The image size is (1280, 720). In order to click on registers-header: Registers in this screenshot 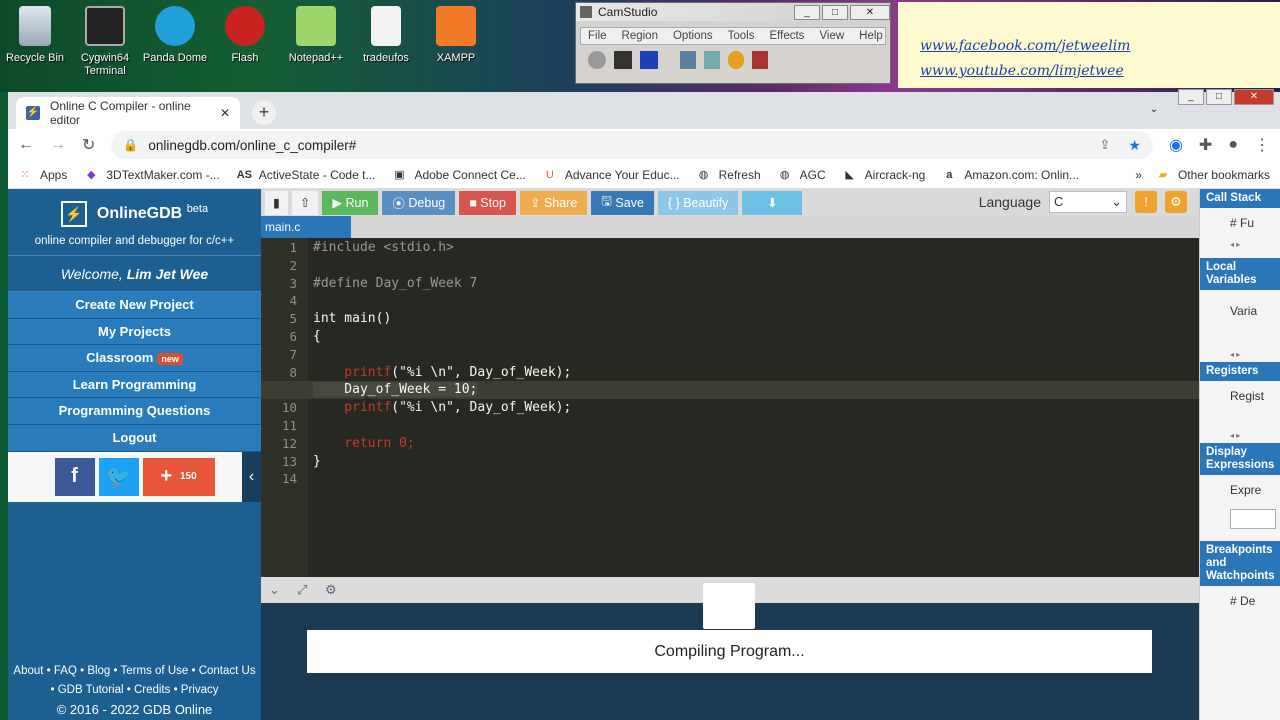, I will do `click(1240, 371)`.